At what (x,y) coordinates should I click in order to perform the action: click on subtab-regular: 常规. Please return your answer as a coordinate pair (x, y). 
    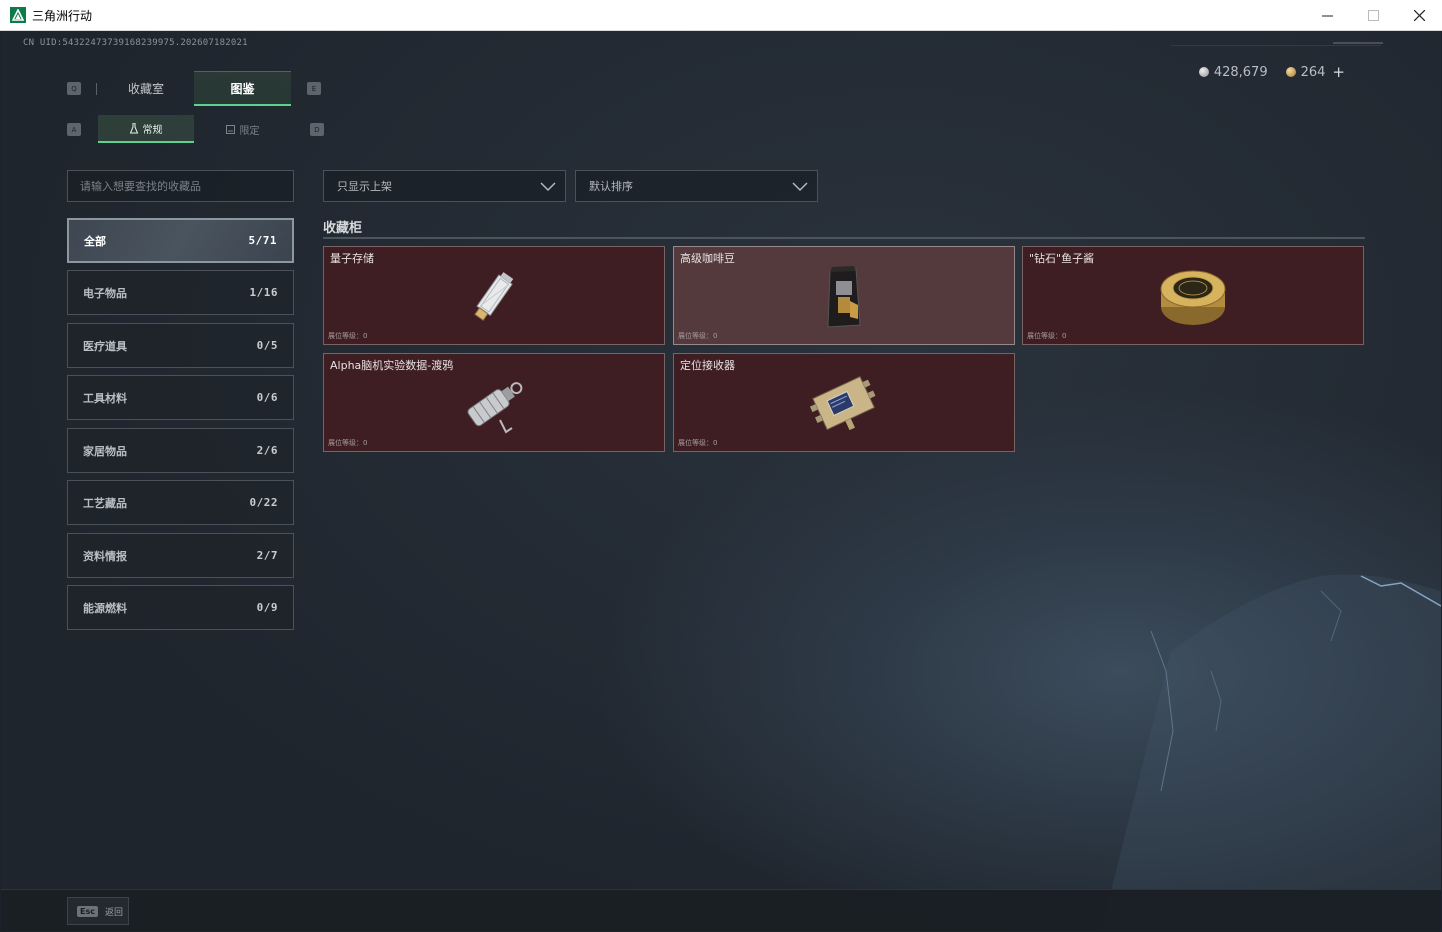
    Looking at the image, I should click on (146, 129).